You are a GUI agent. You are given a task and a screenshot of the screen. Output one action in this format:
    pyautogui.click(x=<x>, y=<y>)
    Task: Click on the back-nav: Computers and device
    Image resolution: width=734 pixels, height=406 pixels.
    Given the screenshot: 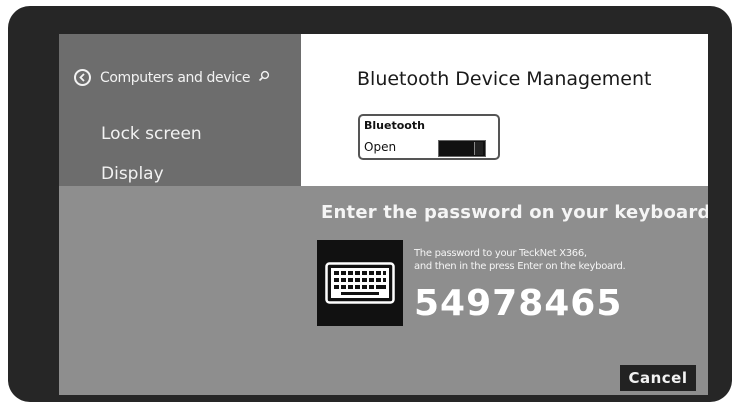 What is the action you would take?
    pyautogui.click(x=172, y=77)
    